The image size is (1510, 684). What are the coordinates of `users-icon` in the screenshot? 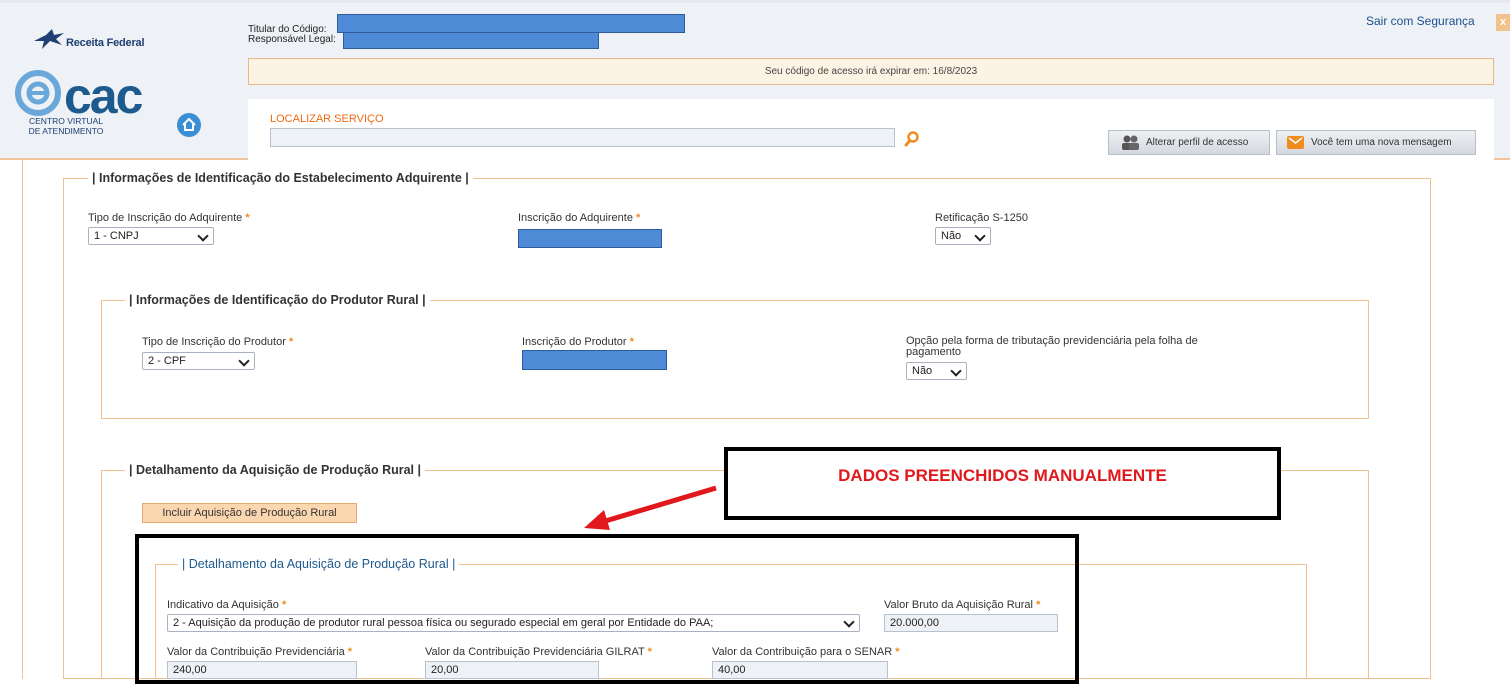 It's located at (1130, 142).